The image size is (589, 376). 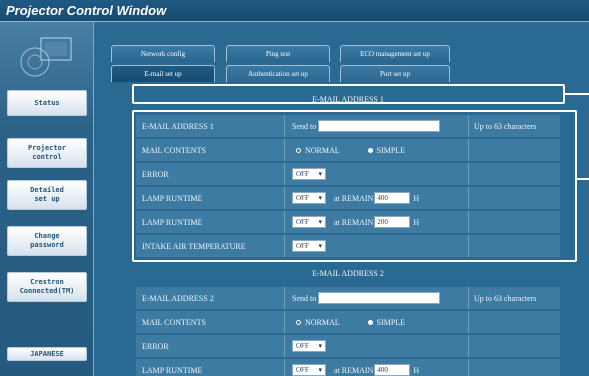 I want to click on row-label: MAIL CONTENTS, so click(x=174, y=322).